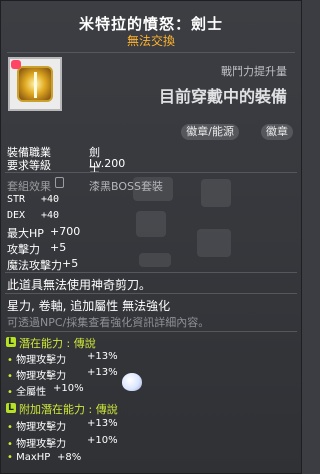 The height and width of the screenshot is (474, 320). What do you see at coordinates (29, 186) in the screenshot?
I see `set-effect-label: 套組效果` at bounding box center [29, 186].